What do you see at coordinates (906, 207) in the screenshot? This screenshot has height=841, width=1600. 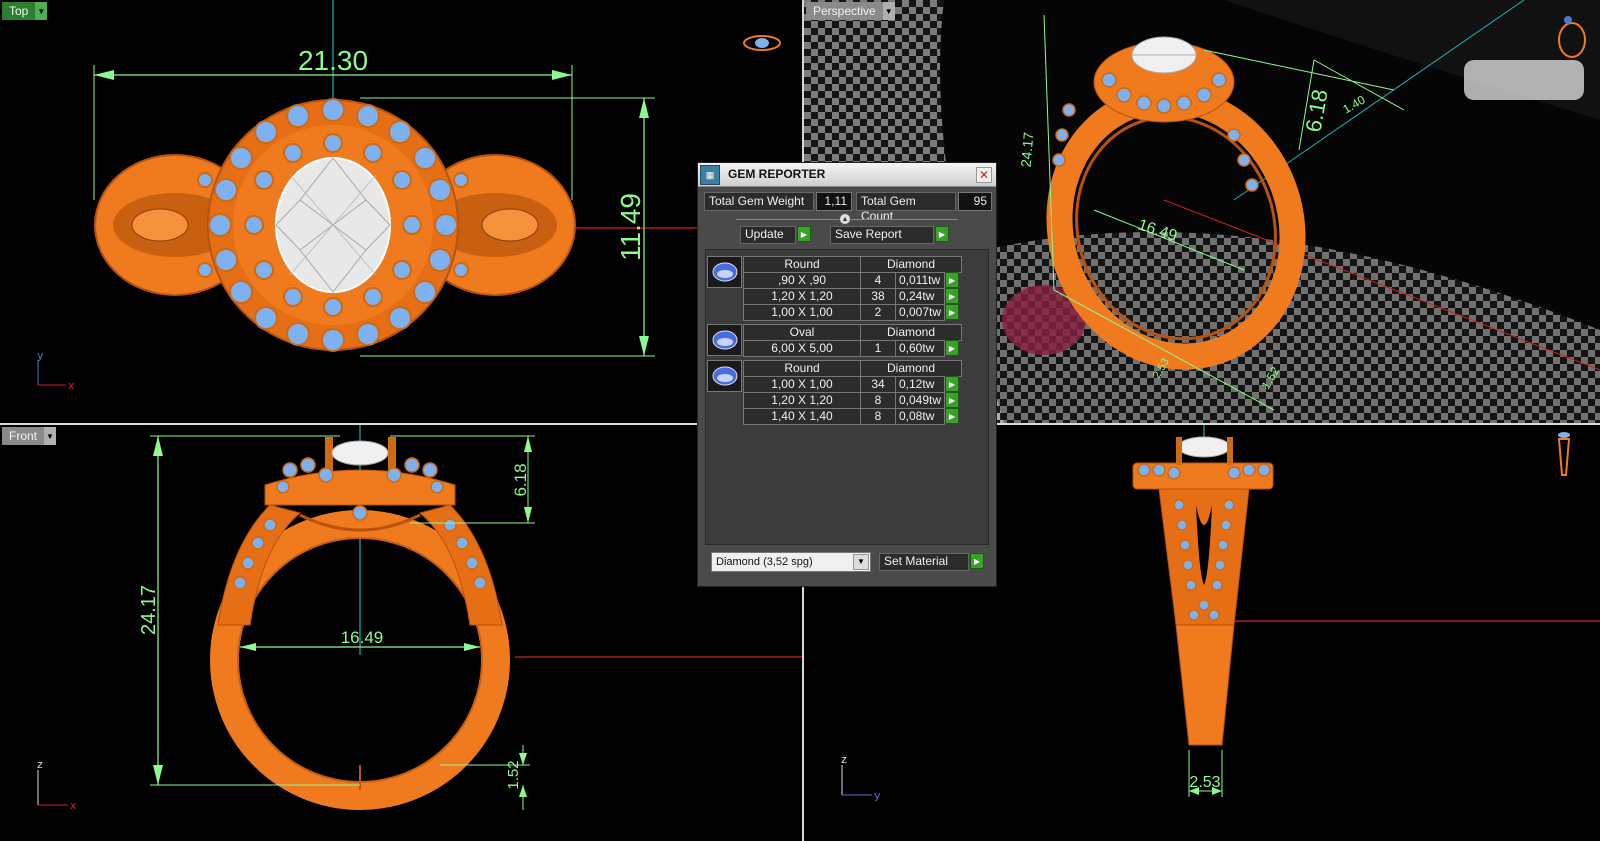 I see `total-gem-count-label: Total Gem Count` at bounding box center [906, 207].